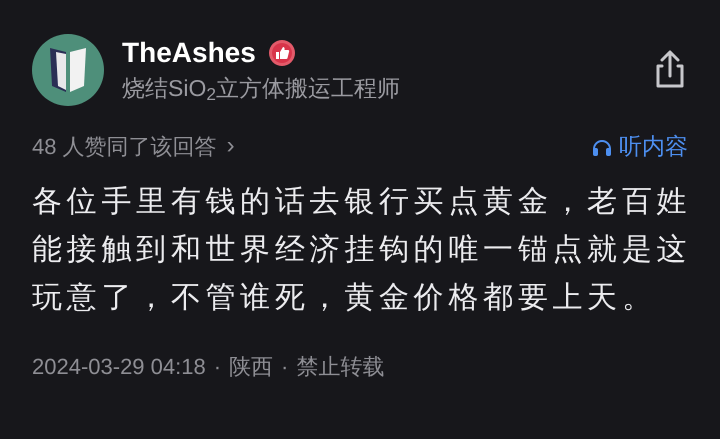 Image resolution: width=720 pixels, height=439 pixels. Describe the element at coordinates (639, 146) in the screenshot. I see `listen-button: 听内容` at that location.